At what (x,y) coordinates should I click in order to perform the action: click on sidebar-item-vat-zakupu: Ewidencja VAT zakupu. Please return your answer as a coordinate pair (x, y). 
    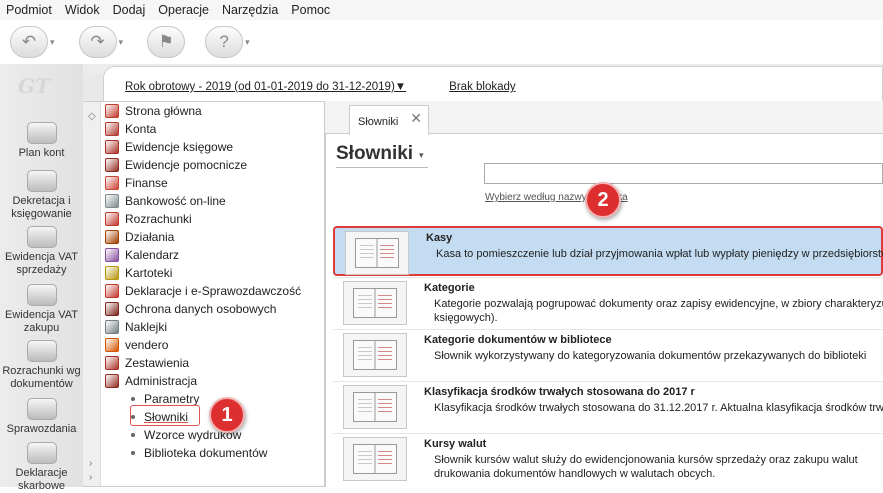
    Looking at the image, I should click on (41, 309).